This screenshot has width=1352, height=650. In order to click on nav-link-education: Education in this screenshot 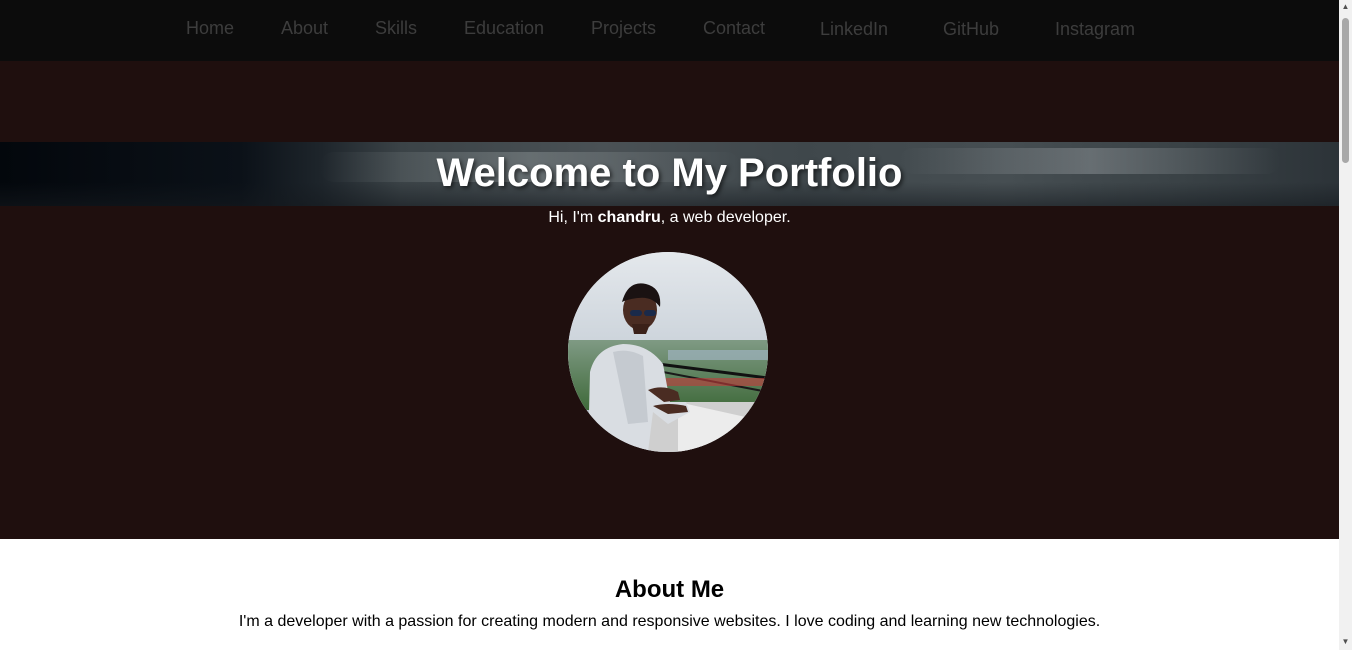, I will do `click(504, 28)`.